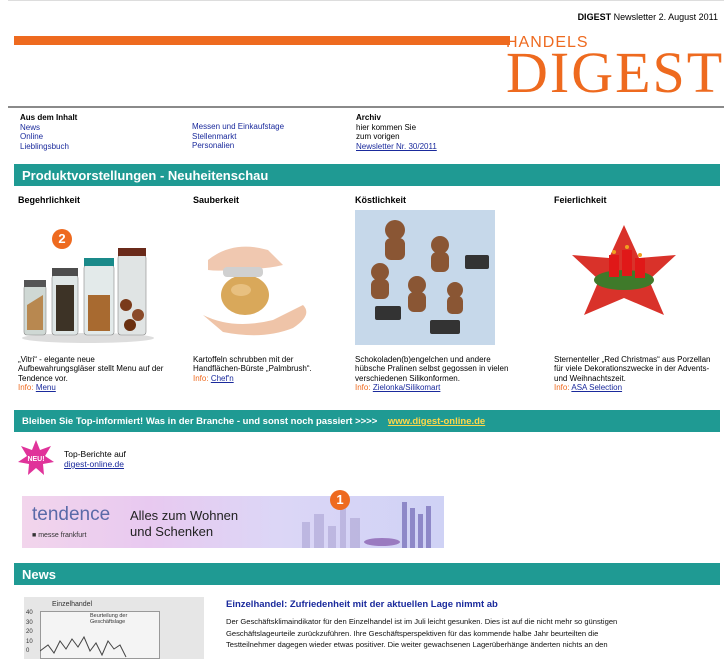  What do you see at coordinates (262, 40) in the screenshot?
I see `header-orange-bar` at bounding box center [262, 40].